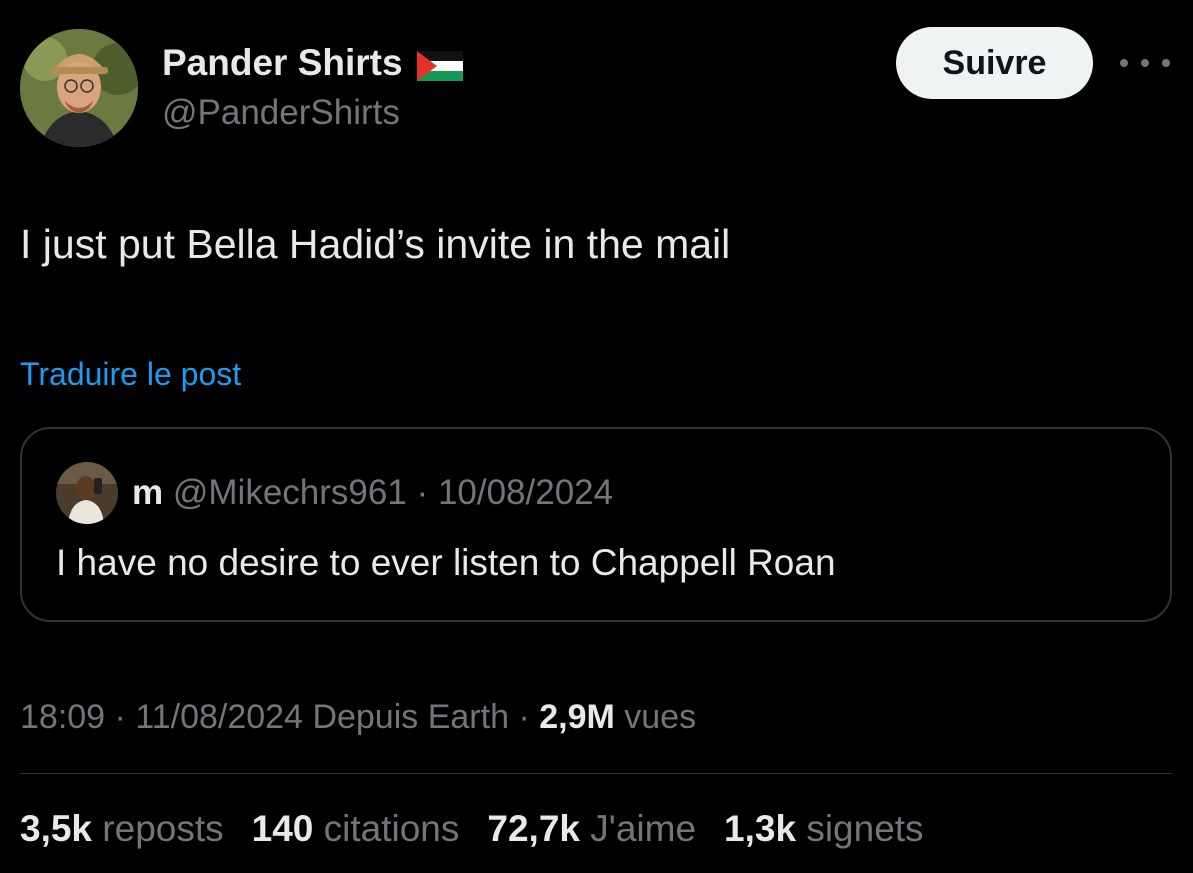 The height and width of the screenshot is (873, 1193). What do you see at coordinates (865, 828) in the screenshot?
I see `stat-label: signets` at bounding box center [865, 828].